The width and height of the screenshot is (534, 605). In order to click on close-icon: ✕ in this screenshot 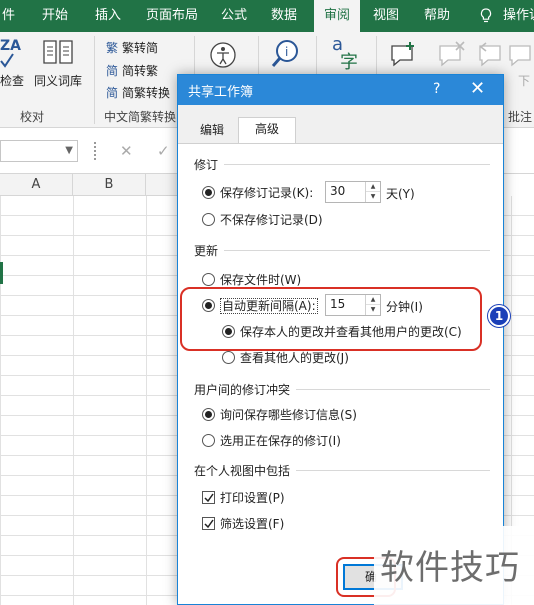, I will do `click(477, 88)`.